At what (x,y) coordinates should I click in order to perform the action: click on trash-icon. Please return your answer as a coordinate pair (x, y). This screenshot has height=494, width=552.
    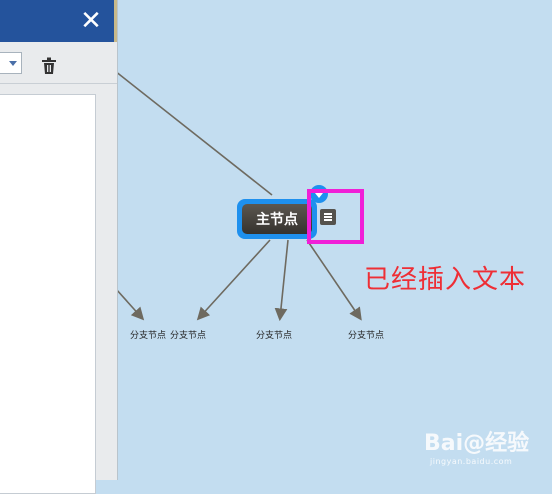
    Looking at the image, I should click on (49, 66).